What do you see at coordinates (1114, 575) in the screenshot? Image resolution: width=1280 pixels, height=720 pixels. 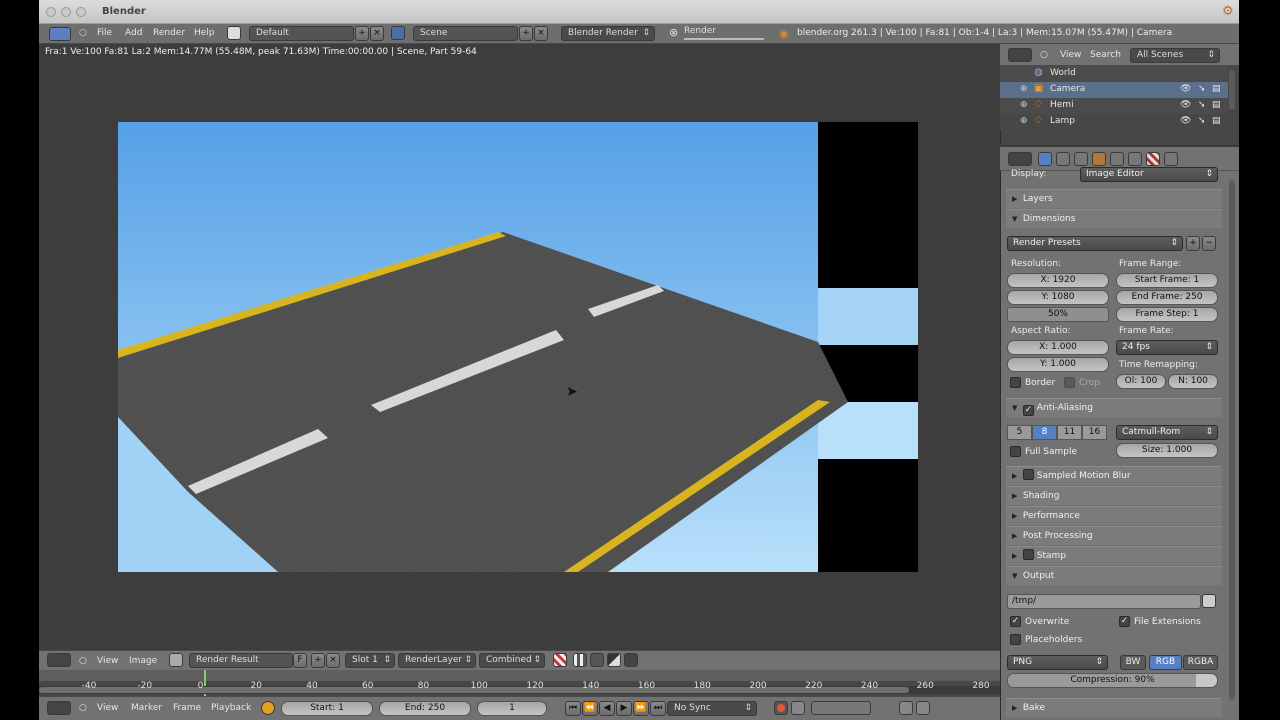 I see `panel-output: ▼ Output` at bounding box center [1114, 575].